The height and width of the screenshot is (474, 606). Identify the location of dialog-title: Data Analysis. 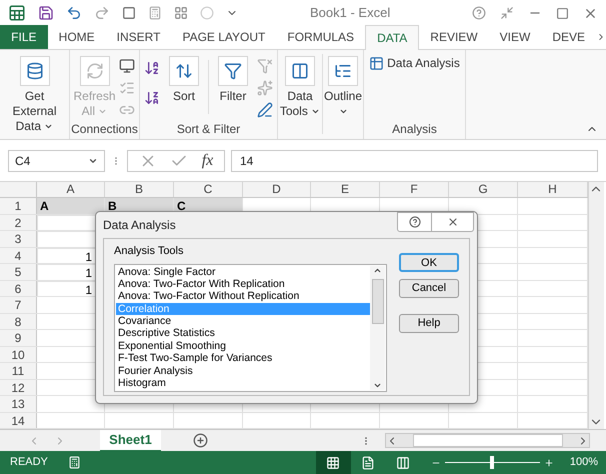
(139, 225).